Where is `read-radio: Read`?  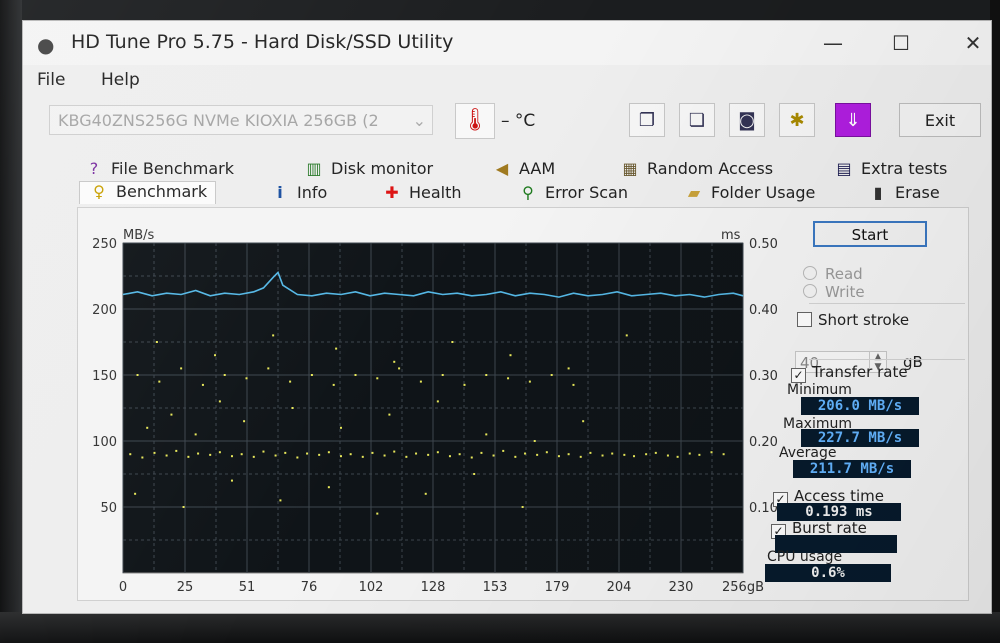 read-radio: Read is located at coordinates (833, 274).